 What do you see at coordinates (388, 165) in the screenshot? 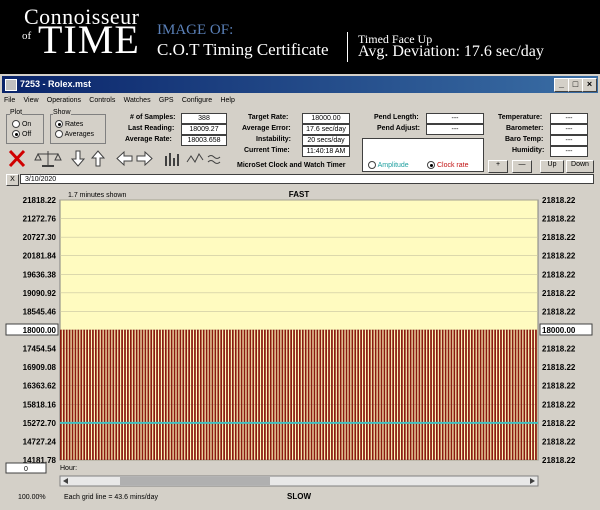
I see `amplitude-radio: Amplitude` at bounding box center [388, 165].